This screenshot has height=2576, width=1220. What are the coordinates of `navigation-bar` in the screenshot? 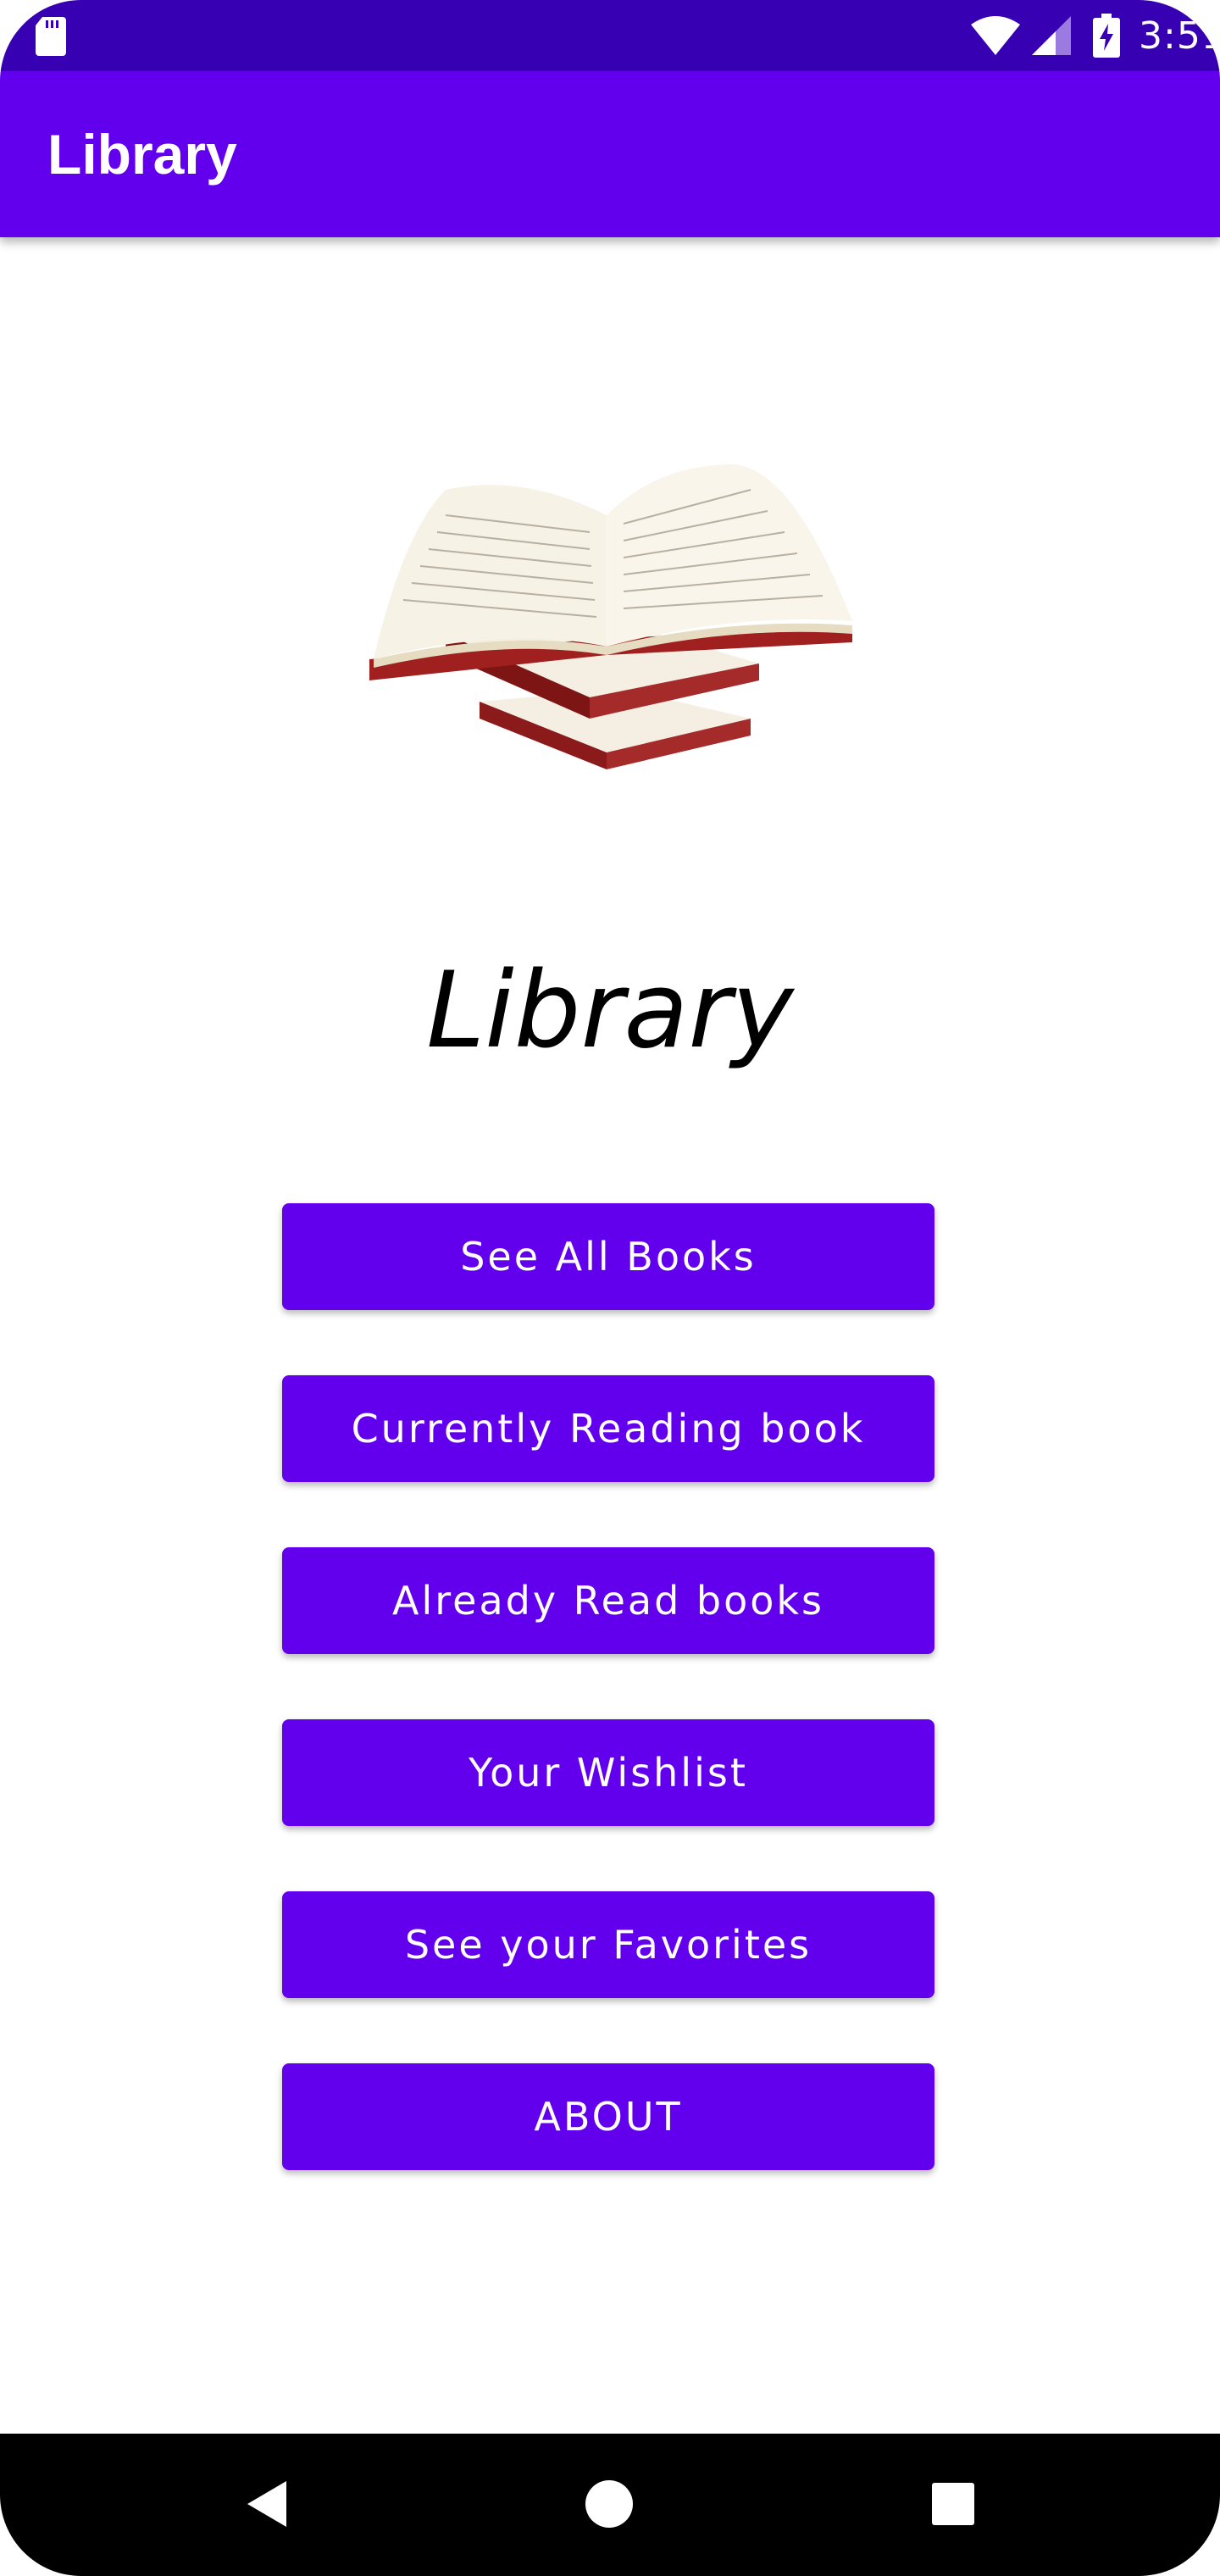 It's located at (610, 2505).